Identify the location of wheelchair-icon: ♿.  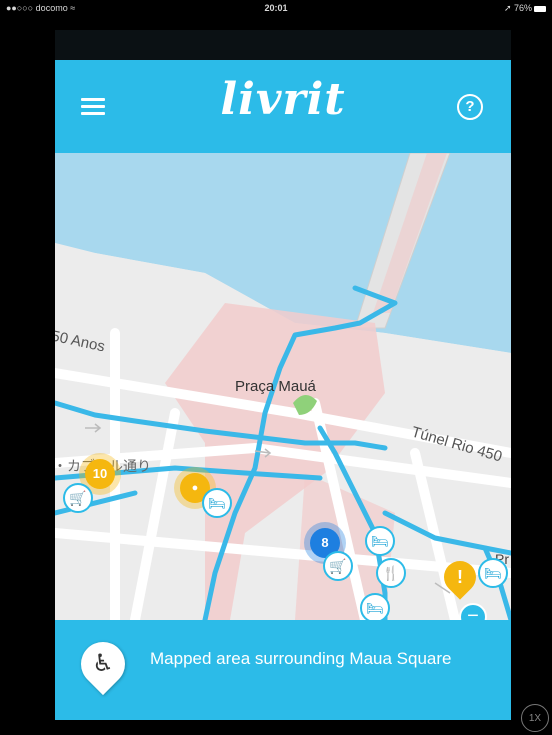
(103, 663).